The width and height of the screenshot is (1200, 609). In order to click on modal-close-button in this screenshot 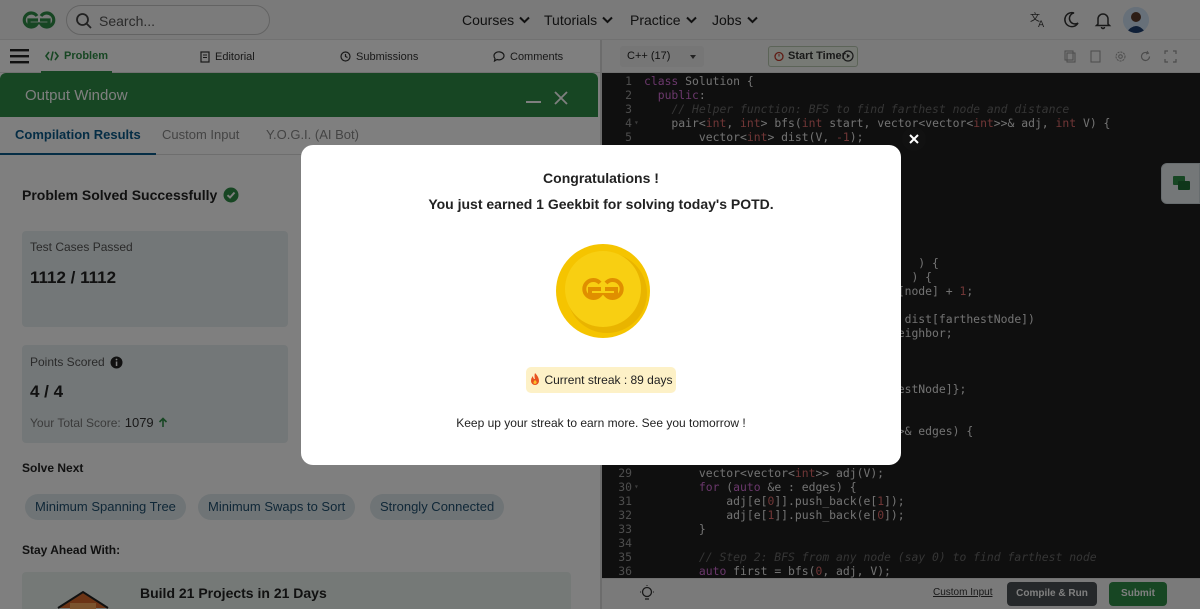, I will do `click(914, 139)`.